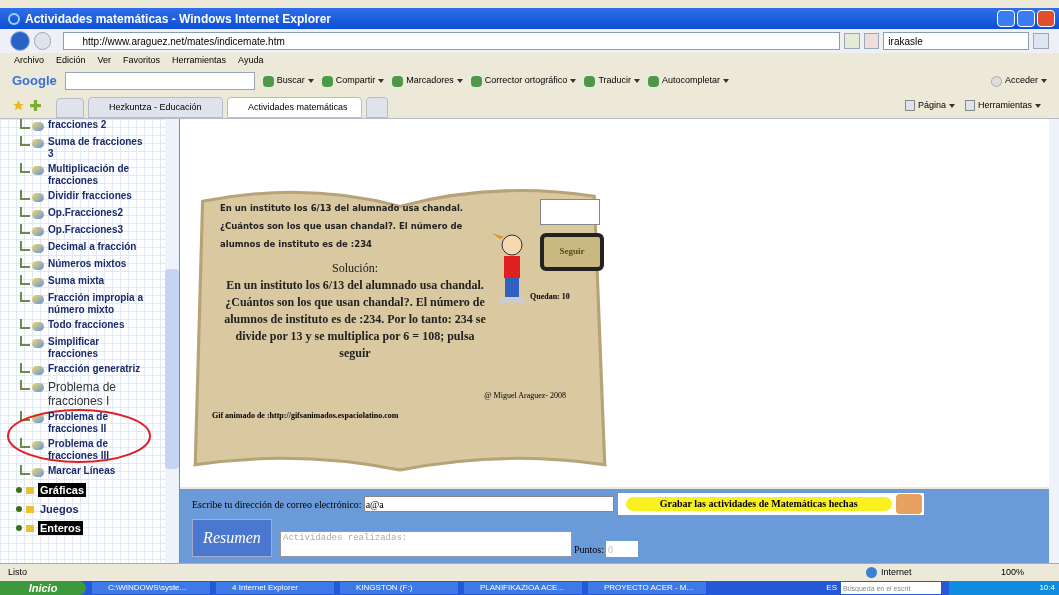  What do you see at coordinates (1047, 588) in the screenshot?
I see `clock-text: 10:4` at bounding box center [1047, 588].